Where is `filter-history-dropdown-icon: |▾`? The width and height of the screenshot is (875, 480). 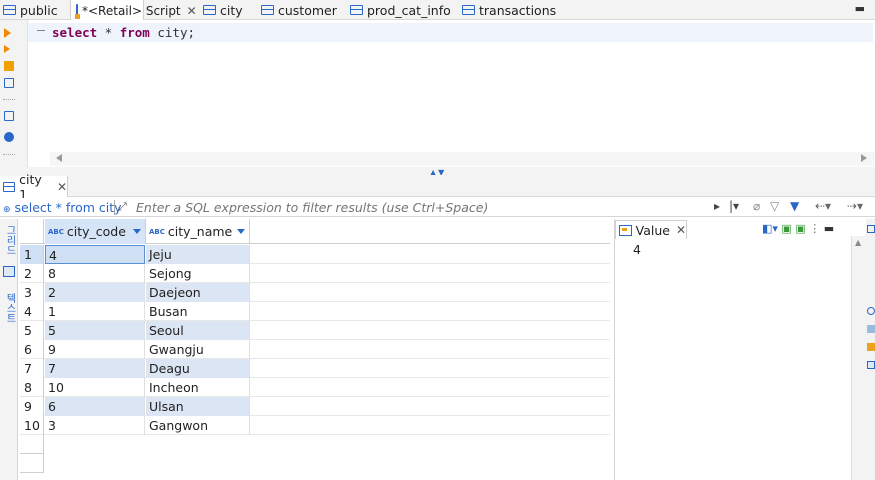
filter-history-dropdown-icon: |▾ is located at coordinates (734, 206).